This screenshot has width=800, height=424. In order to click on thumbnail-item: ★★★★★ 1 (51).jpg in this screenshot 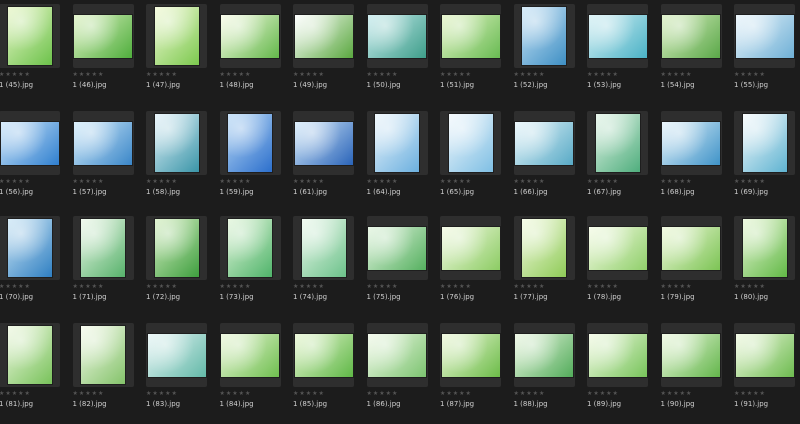, I will do `click(474, 53)`.